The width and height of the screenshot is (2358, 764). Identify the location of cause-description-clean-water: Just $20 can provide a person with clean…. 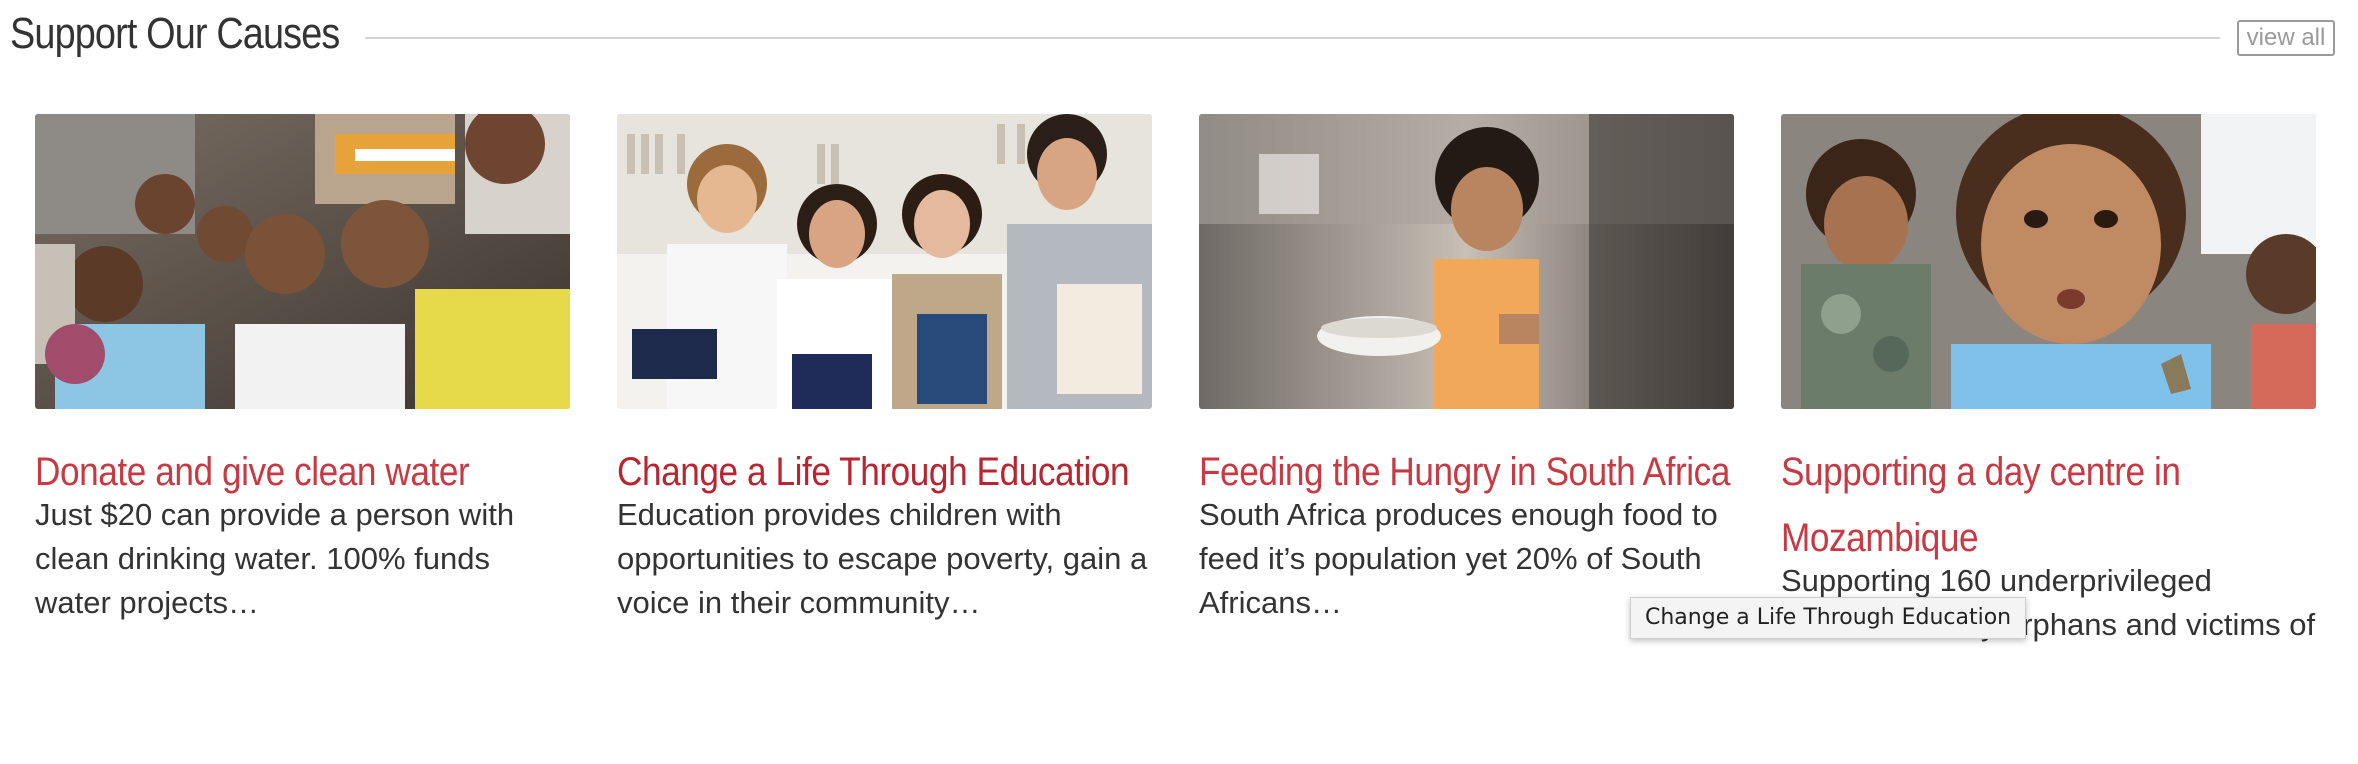
(275, 558).